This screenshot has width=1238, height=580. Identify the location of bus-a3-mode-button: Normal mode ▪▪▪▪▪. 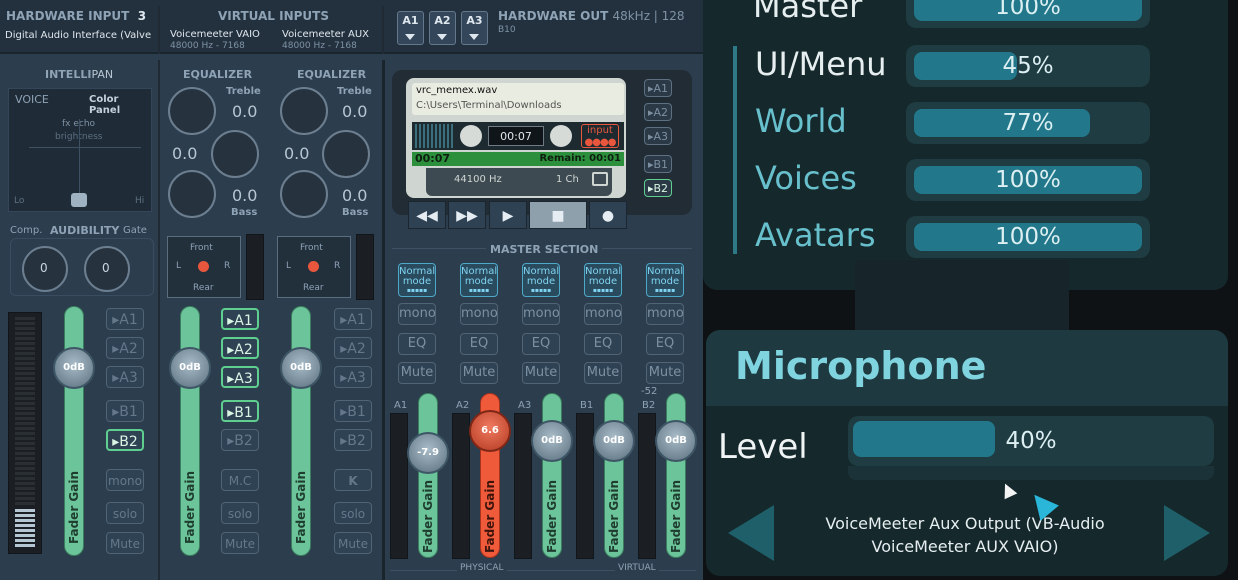
(541, 280).